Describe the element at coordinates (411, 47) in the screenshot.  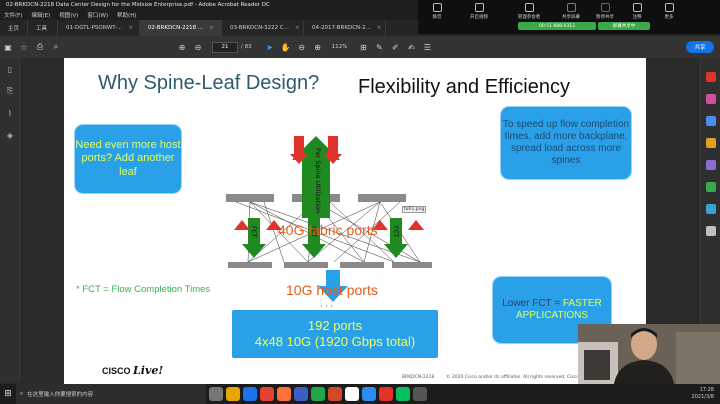
I see `sign-icon: ✍` at that location.